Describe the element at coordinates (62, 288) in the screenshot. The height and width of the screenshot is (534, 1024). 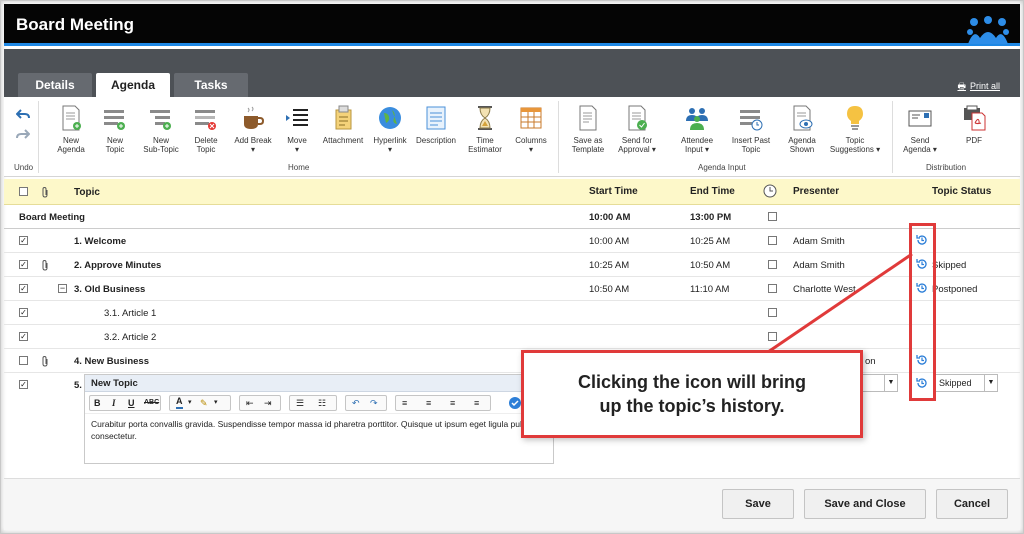
I see `collapse-icon: −` at that location.